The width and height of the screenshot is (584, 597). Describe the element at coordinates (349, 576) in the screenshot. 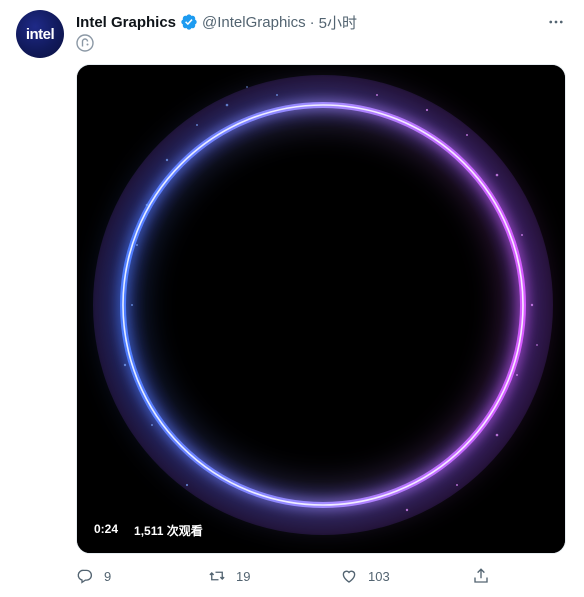

I see `like-icon` at that location.